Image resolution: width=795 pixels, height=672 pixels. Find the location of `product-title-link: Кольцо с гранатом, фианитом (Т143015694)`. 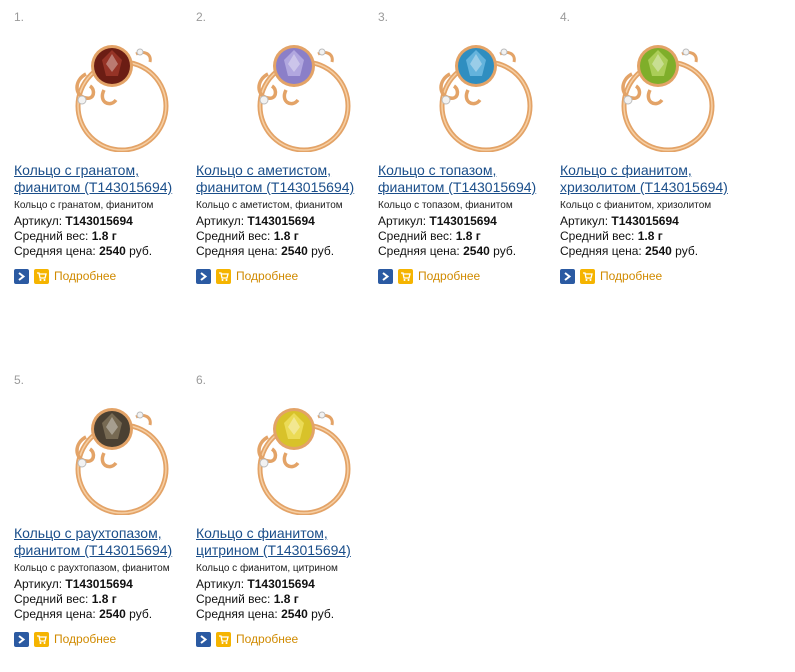

product-title-link: Кольцо с гранатом, фианитом (Т143015694) is located at coordinates (105, 179).